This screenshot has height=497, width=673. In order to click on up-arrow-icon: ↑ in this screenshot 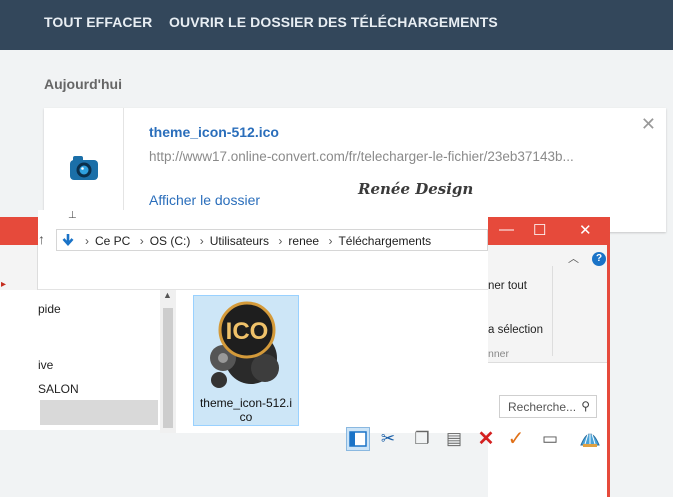, I will do `click(41, 239)`.